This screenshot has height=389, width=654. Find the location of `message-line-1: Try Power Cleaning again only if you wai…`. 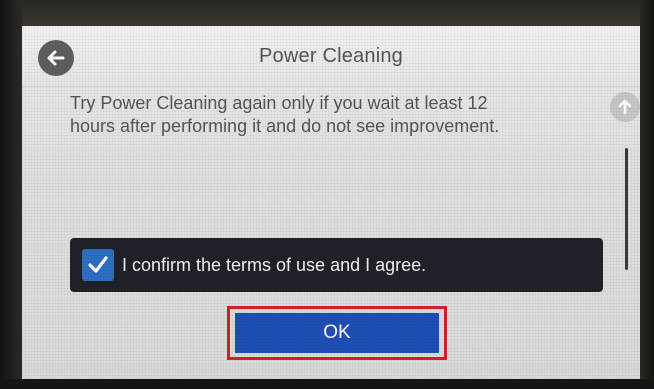

message-line-1: Try Power Cleaning again only if you wai… is located at coordinates (279, 103).